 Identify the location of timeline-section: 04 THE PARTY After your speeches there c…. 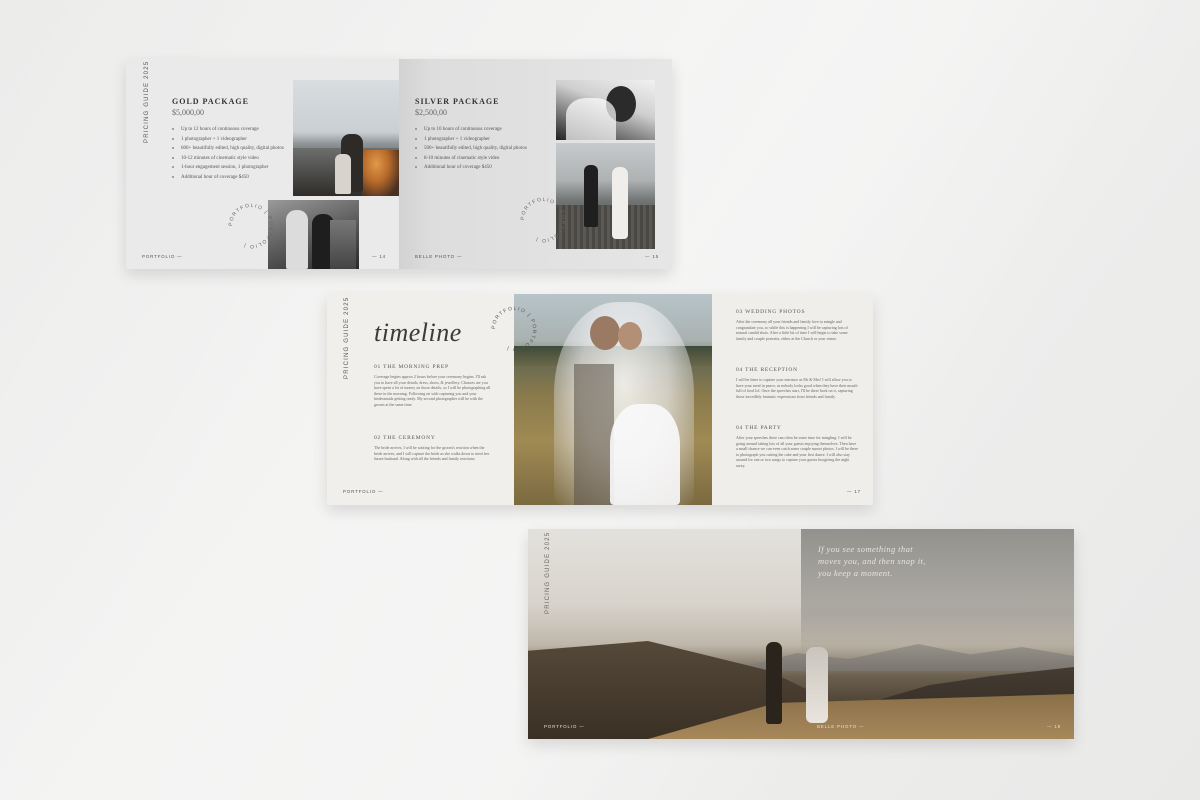
(797, 446).